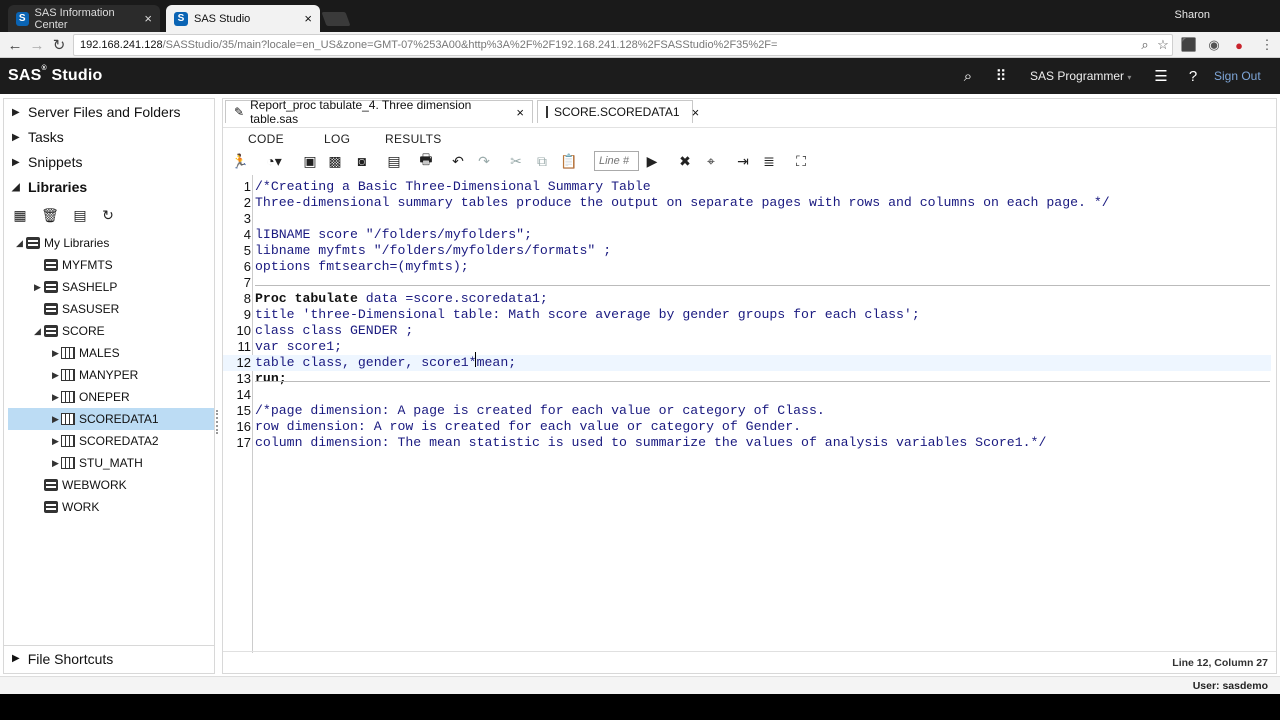 The height and width of the screenshot is (720, 1280). What do you see at coordinates (393, 234) in the screenshot?
I see `code-text: lIBNAME score "/folders/myfolders";` at bounding box center [393, 234].